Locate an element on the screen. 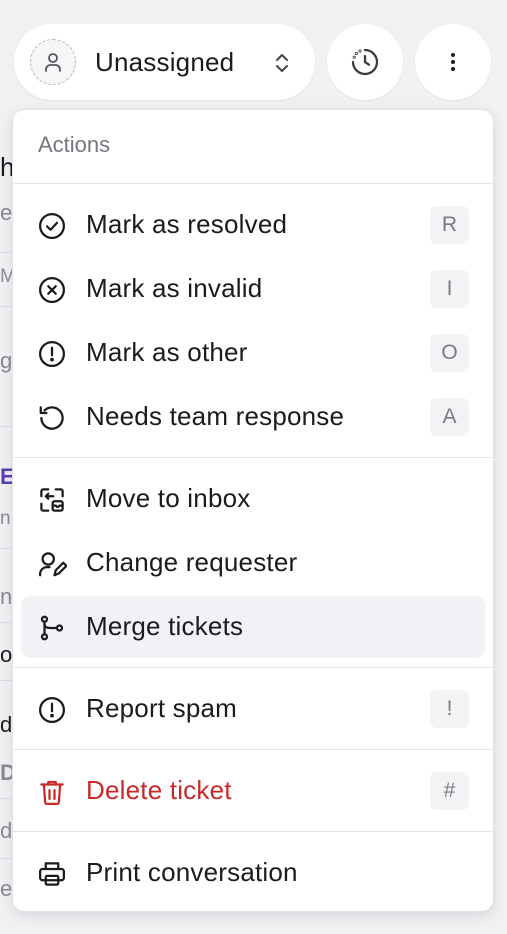 Image resolution: width=507 pixels, height=934 pixels. shortcut-badge: ! is located at coordinates (449, 709).